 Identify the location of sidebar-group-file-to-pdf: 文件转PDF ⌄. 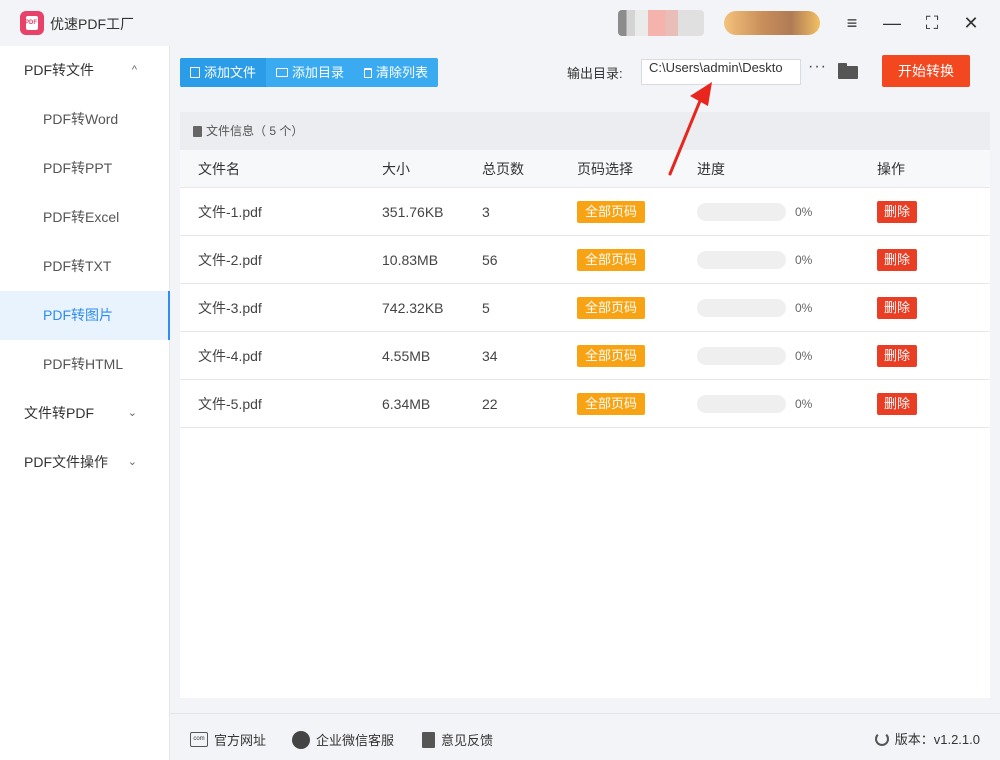
(84, 413).